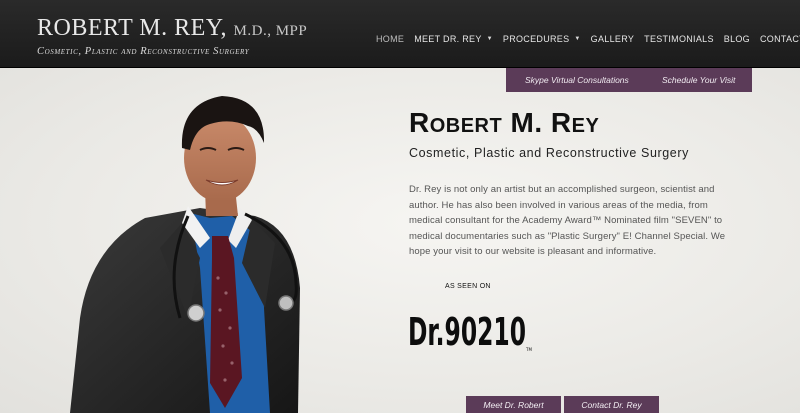 This screenshot has width=800, height=413. I want to click on logo-credentials: M.D., MPP, so click(270, 31).